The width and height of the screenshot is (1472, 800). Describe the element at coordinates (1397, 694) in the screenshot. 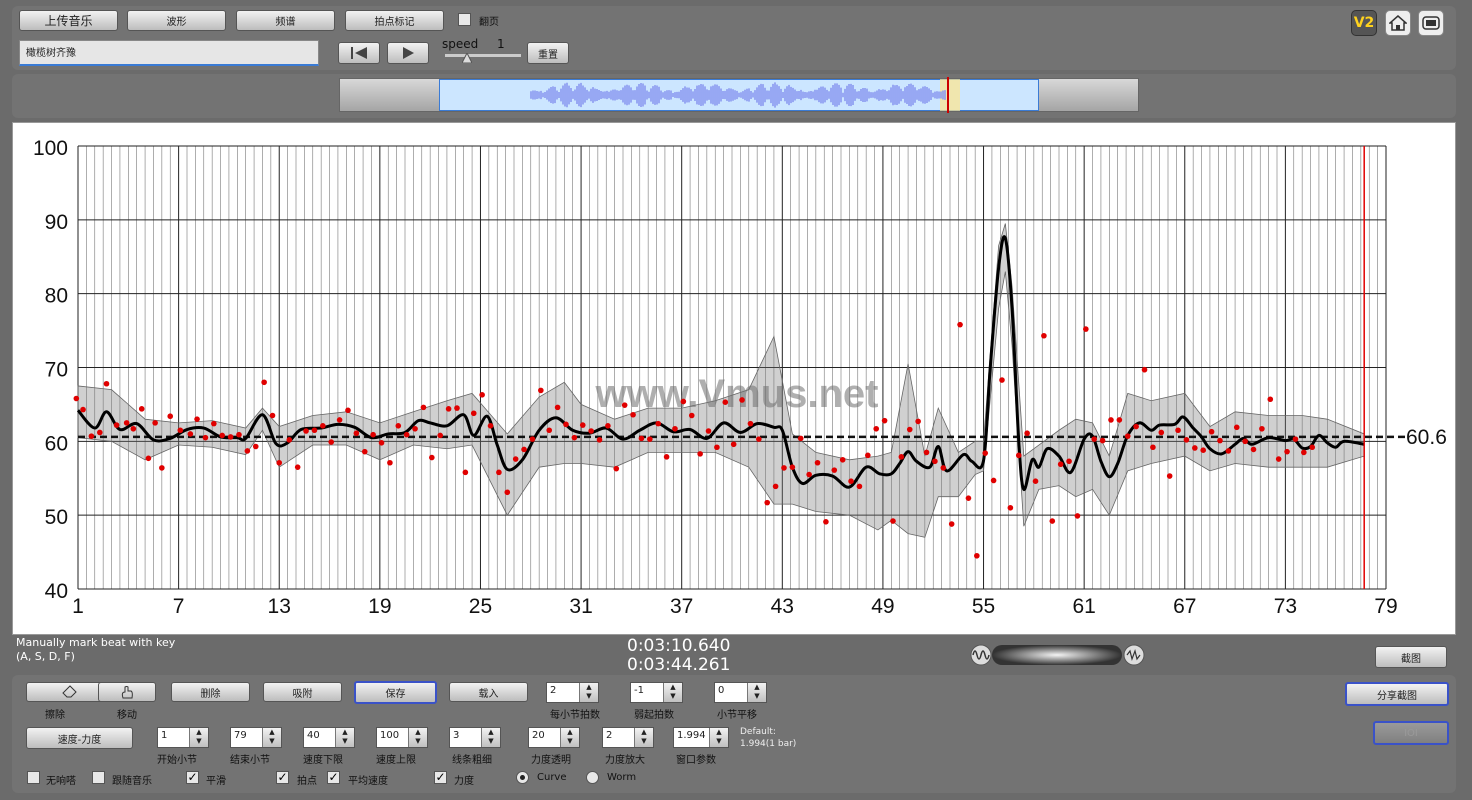

I see `share-screenshot-button: 分享截图` at that location.